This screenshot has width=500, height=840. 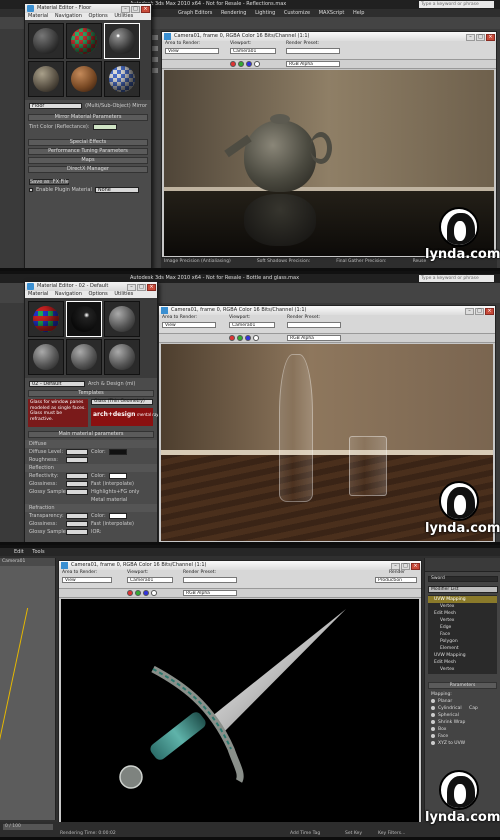 I want to click on material-name-field: 02 - Default, so click(x=57, y=384).